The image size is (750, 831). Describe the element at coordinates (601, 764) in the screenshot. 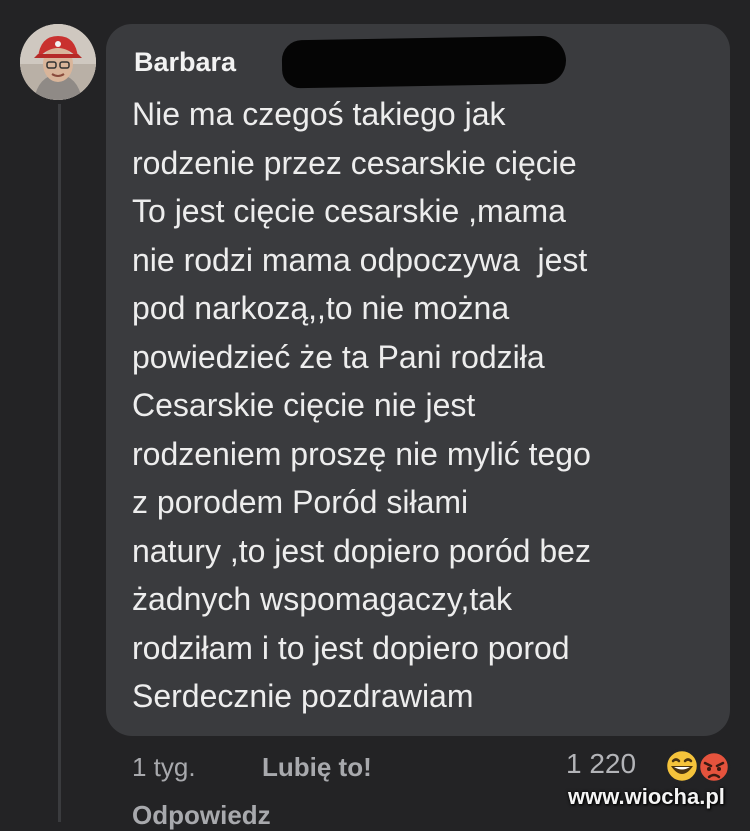

I see `reaction-count: 1 220` at that location.